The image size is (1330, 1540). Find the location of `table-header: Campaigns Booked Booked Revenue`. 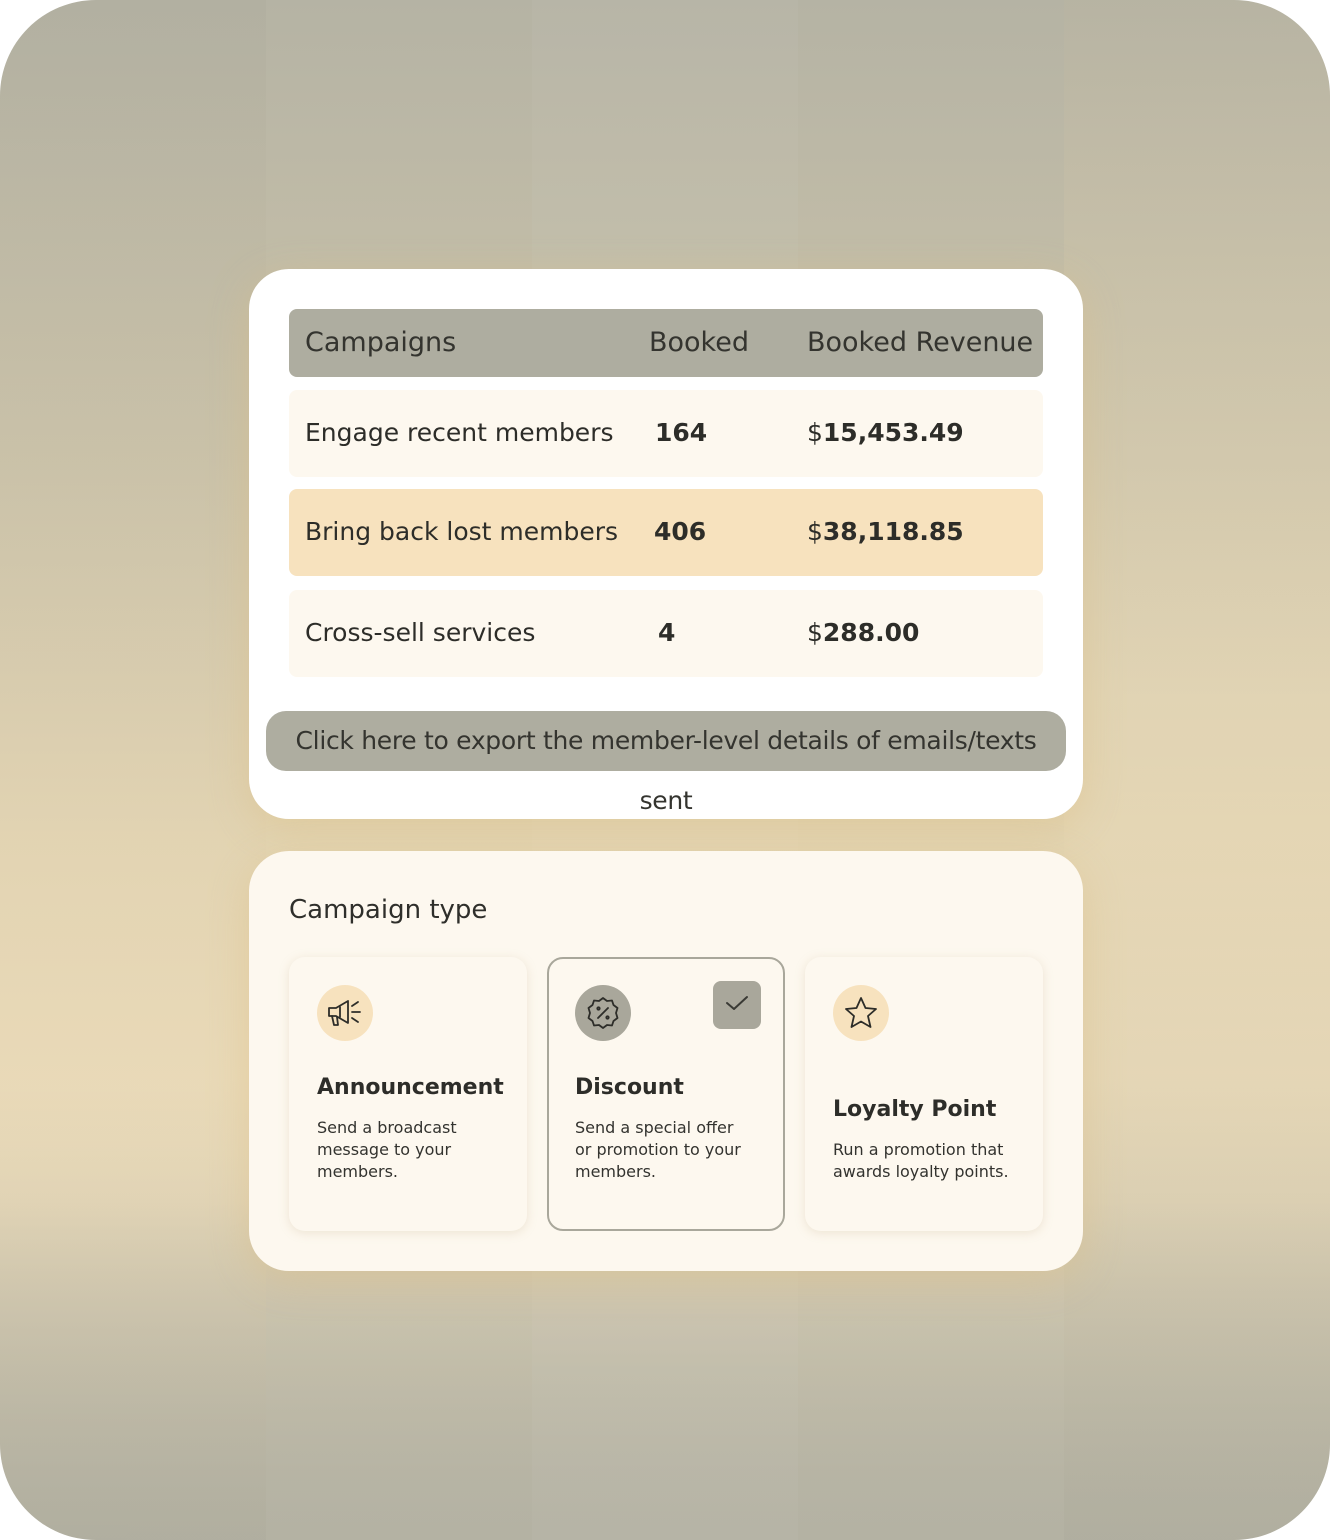

table-header: Campaigns Booked Booked Revenue is located at coordinates (666, 343).